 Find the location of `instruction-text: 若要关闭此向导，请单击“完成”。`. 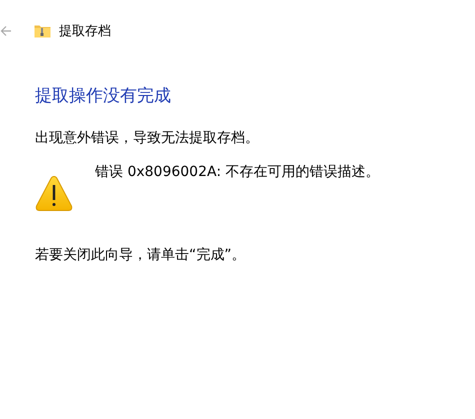

instruction-text: 若要关闭此向导，请单击“完成”。 is located at coordinates (141, 255).